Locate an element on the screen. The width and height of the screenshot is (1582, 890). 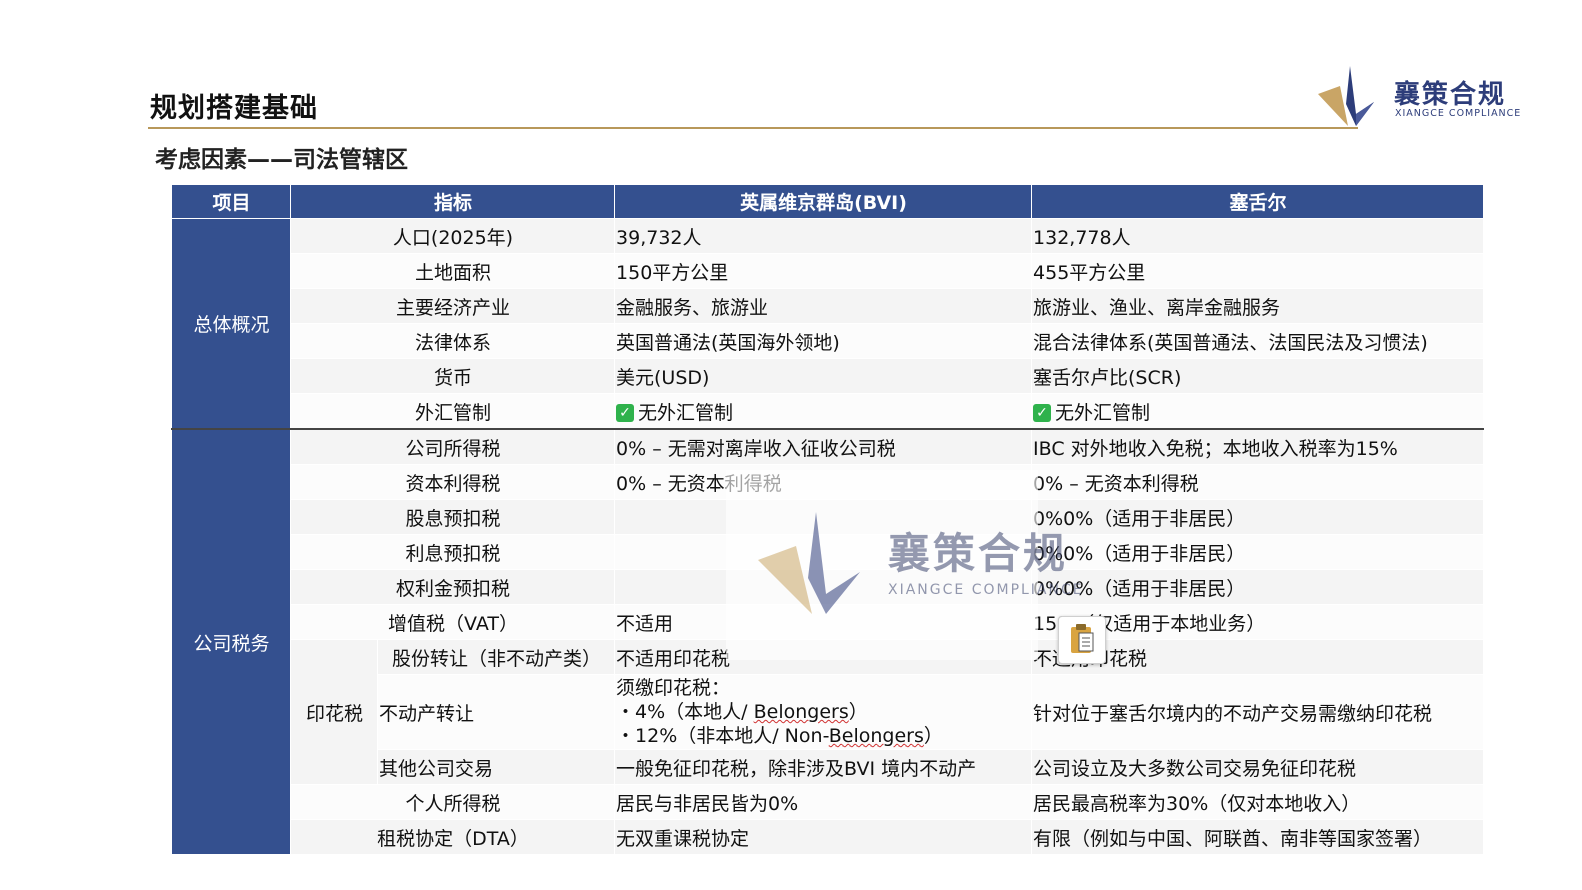
table-row: 印花税 股份转让（非不动产类） 不适用印花税 不适用印花税 is located at coordinates (828, 712).